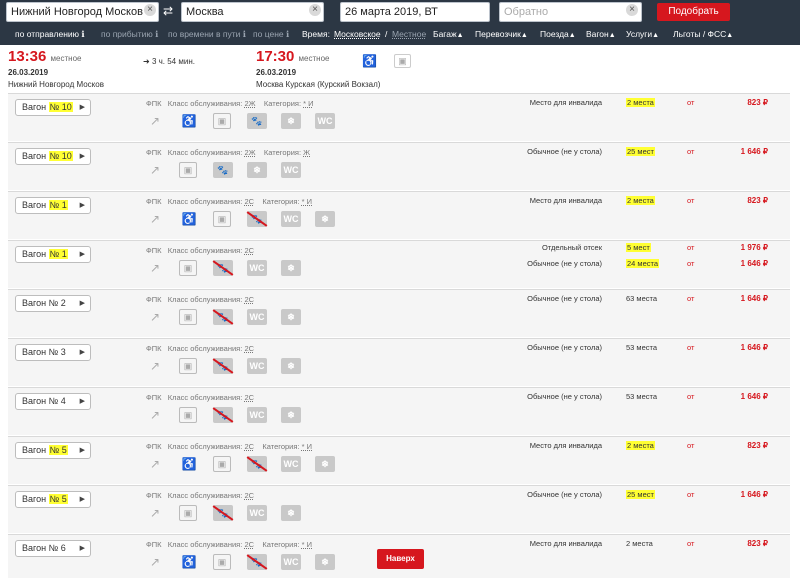 This screenshot has width=800, height=580. What do you see at coordinates (640, 494) in the screenshot?
I see `seat-count: 25 мест` at bounding box center [640, 494].